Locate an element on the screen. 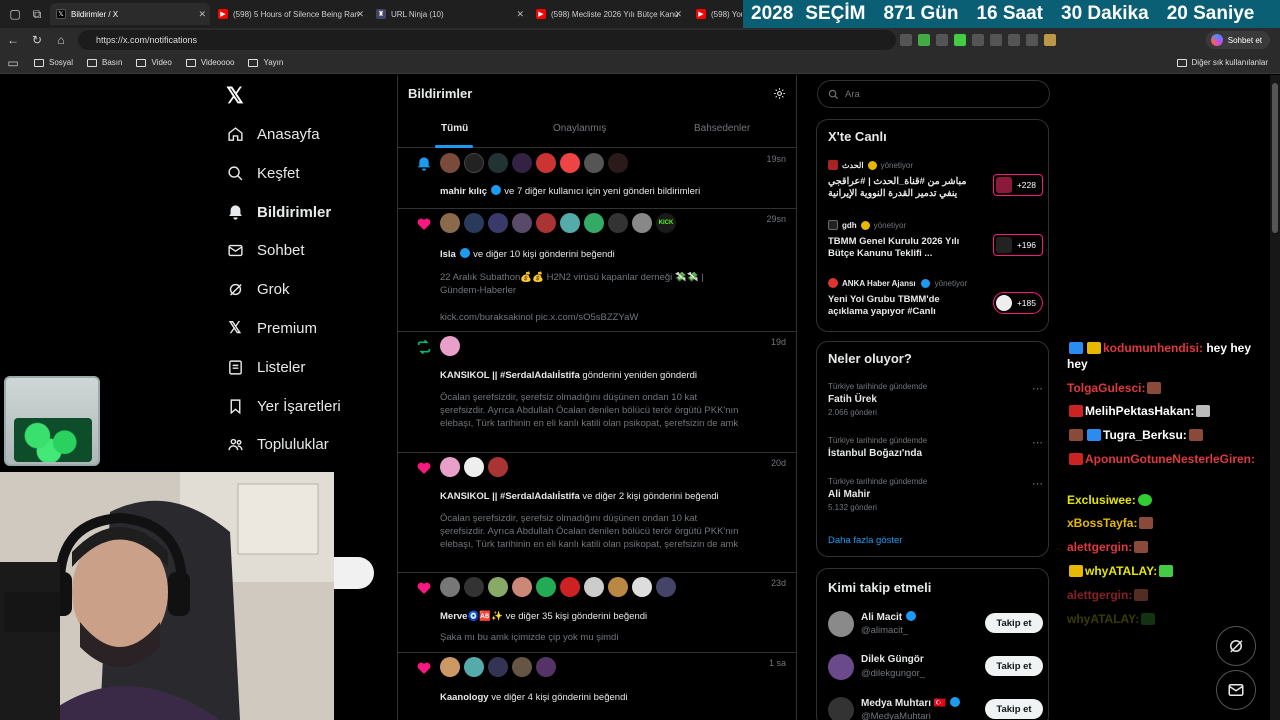 This screenshot has width=1280, height=720. sidebar-item-explore: Keşfet is located at coordinates (263, 173).